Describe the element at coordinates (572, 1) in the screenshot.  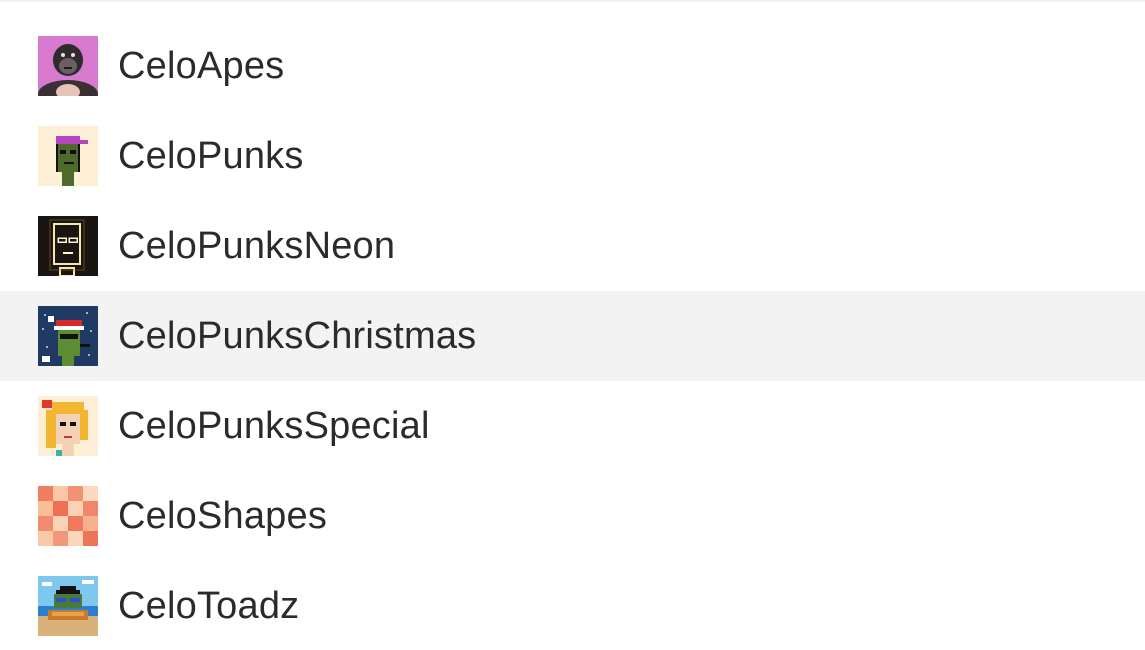
I see `panel-top-border` at that location.